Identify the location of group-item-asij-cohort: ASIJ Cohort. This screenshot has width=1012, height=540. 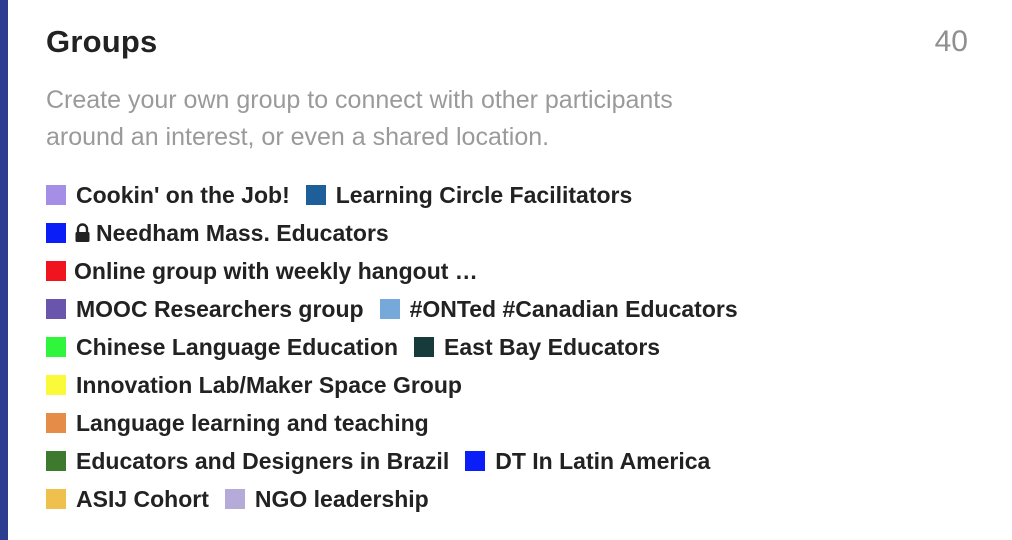
(127, 499).